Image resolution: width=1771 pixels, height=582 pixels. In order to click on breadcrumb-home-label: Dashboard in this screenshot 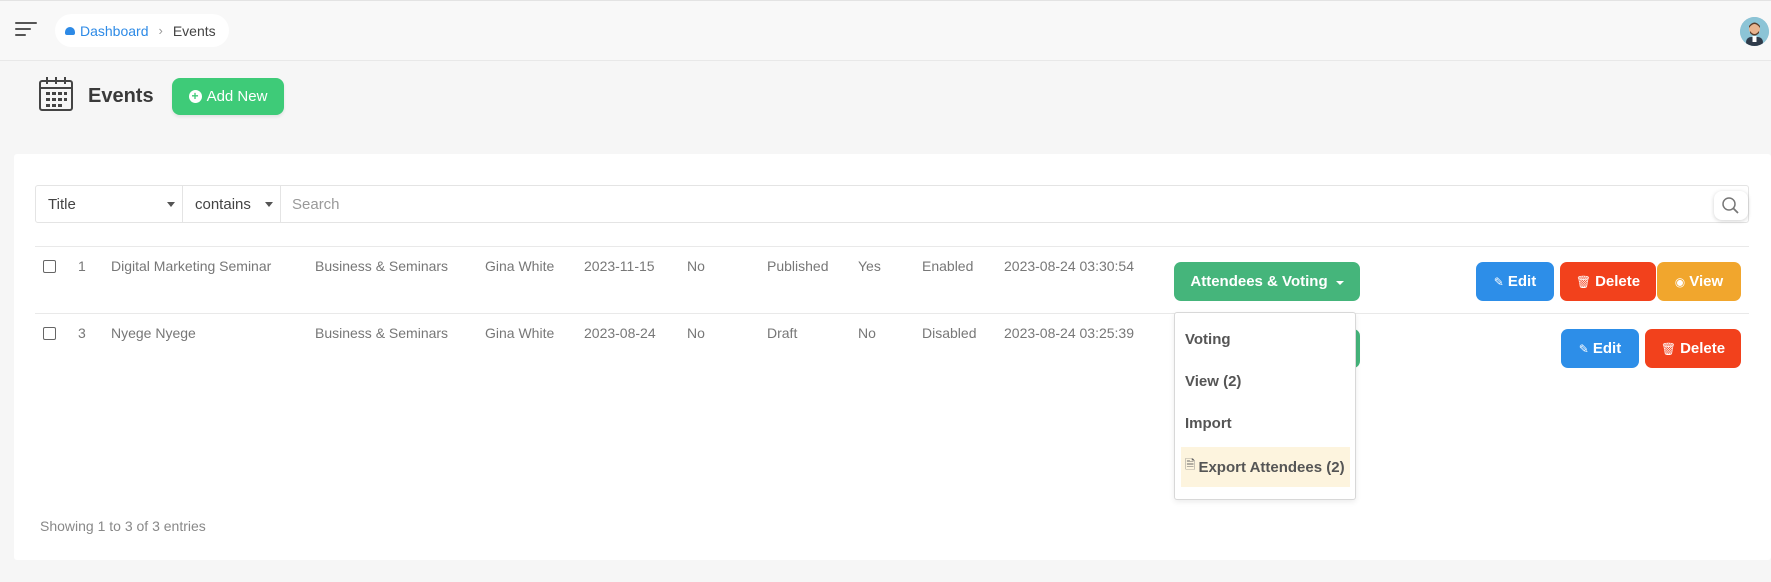, I will do `click(114, 30)`.